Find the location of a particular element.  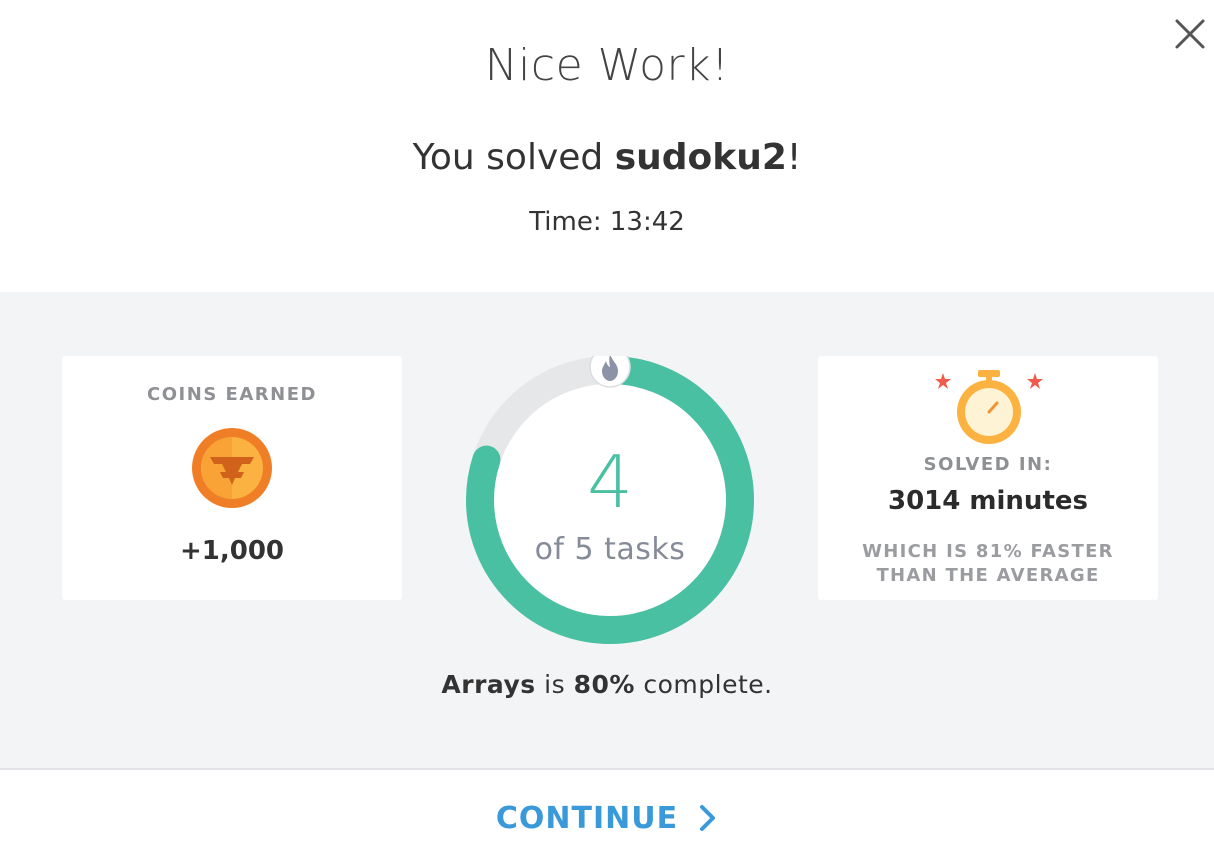

chevron-right-icon is located at coordinates (708, 818).